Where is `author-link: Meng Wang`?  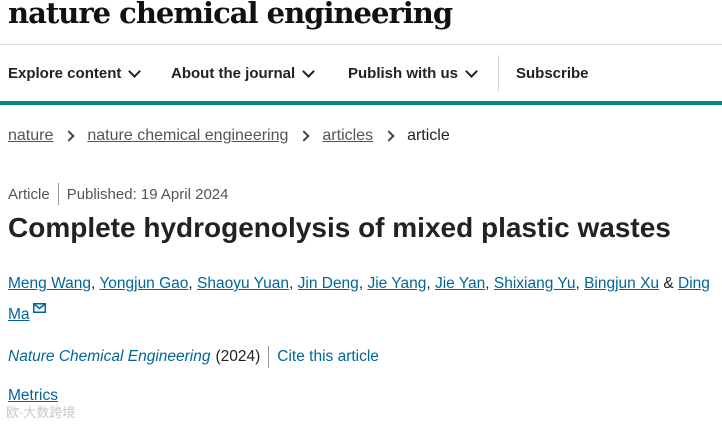
author-link: Meng Wang is located at coordinates (49, 283).